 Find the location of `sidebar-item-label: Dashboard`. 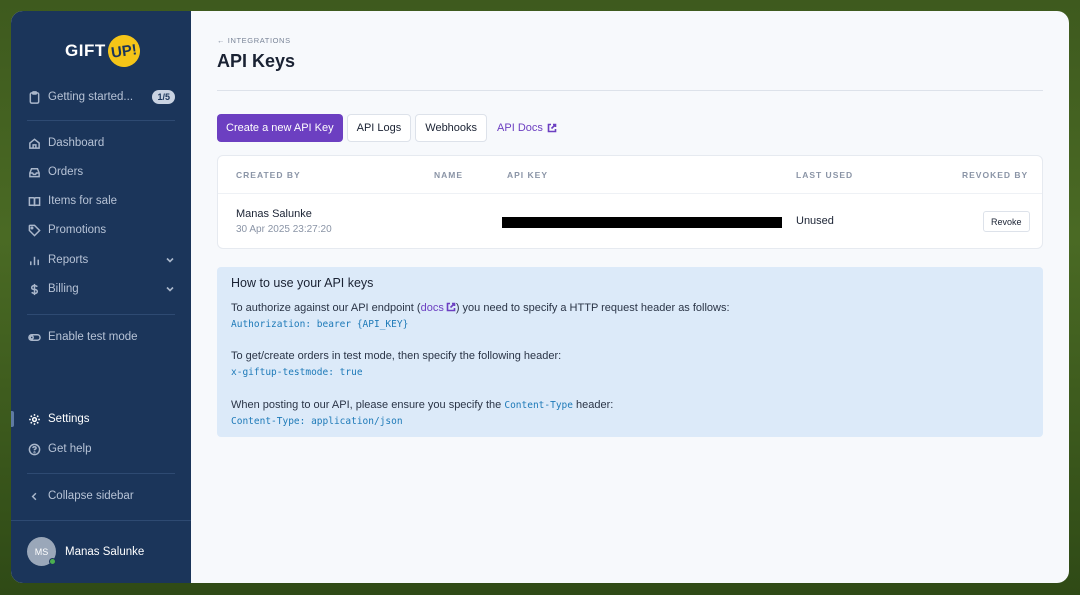

sidebar-item-label: Dashboard is located at coordinates (76, 143).